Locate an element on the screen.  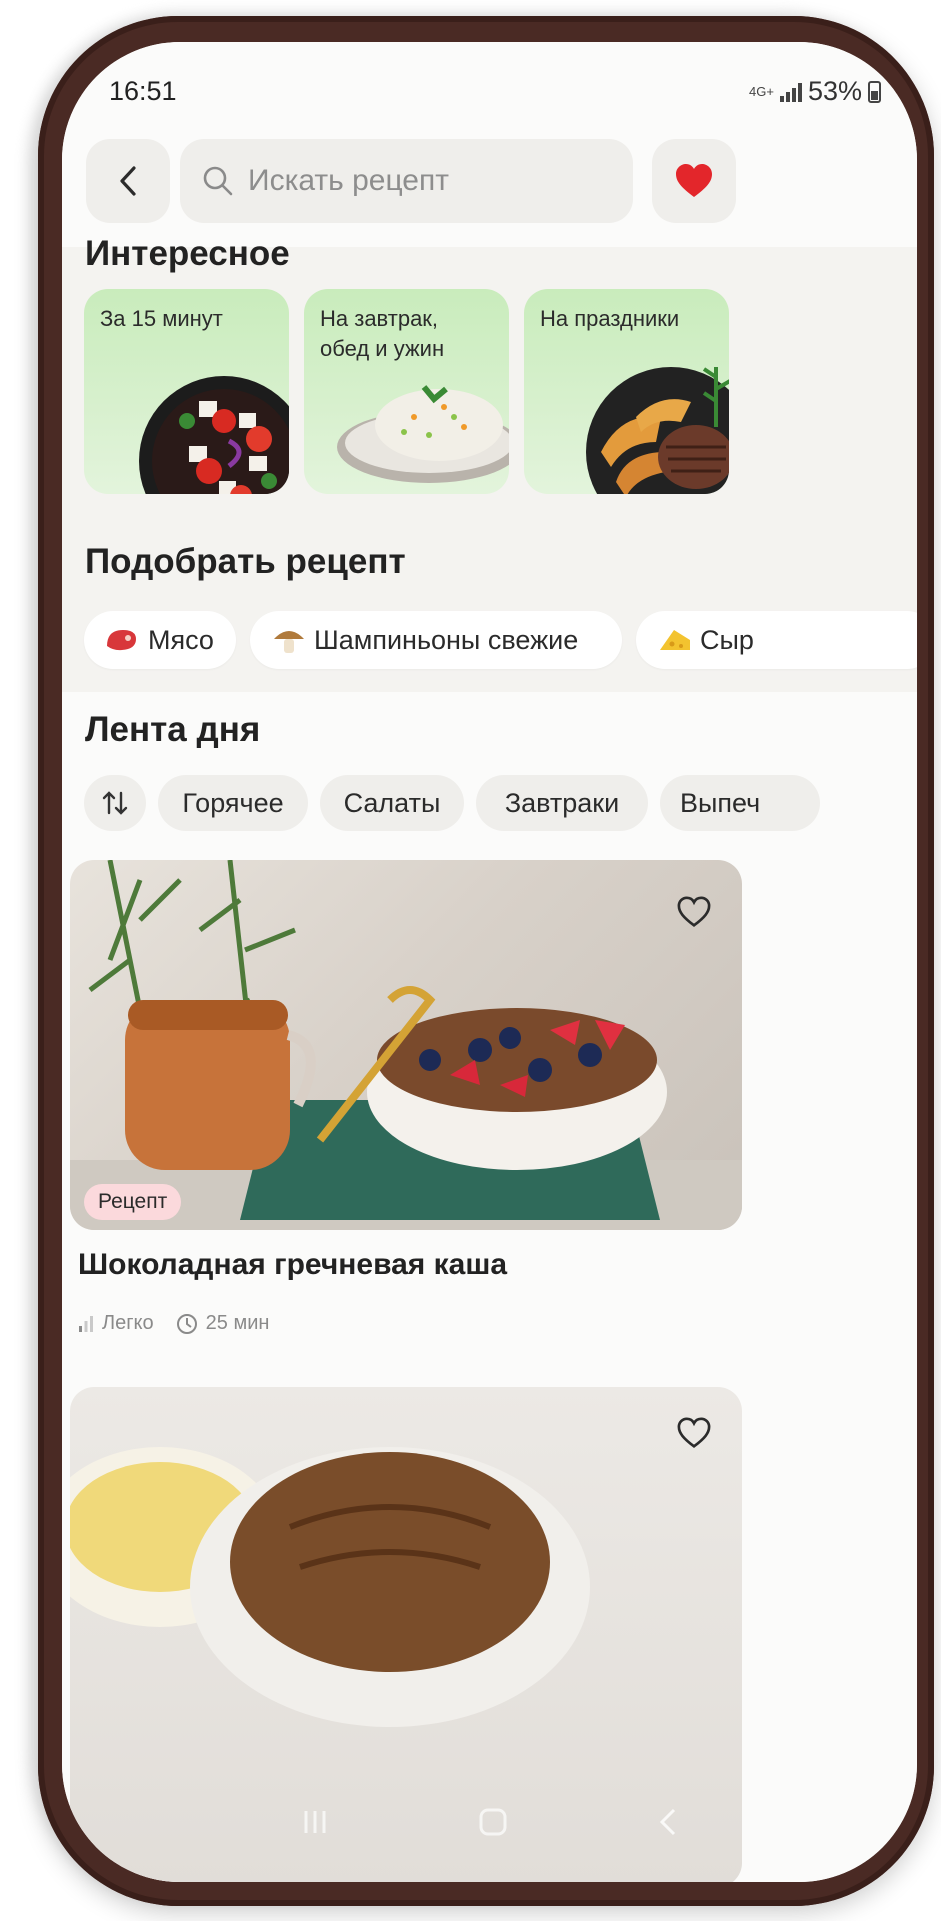
status-time: 16:51 is located at coordinates (143, 91).